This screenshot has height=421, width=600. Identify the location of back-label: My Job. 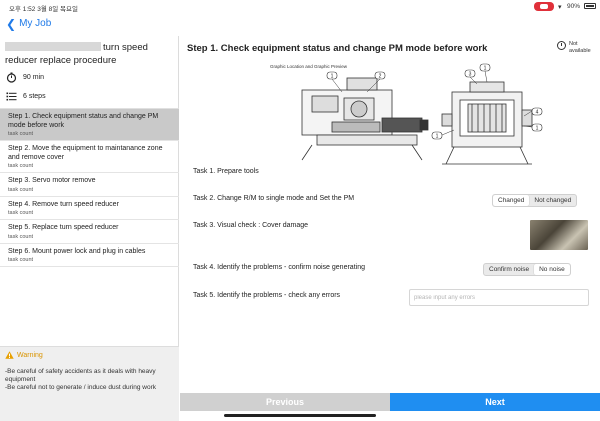
(35, 23).